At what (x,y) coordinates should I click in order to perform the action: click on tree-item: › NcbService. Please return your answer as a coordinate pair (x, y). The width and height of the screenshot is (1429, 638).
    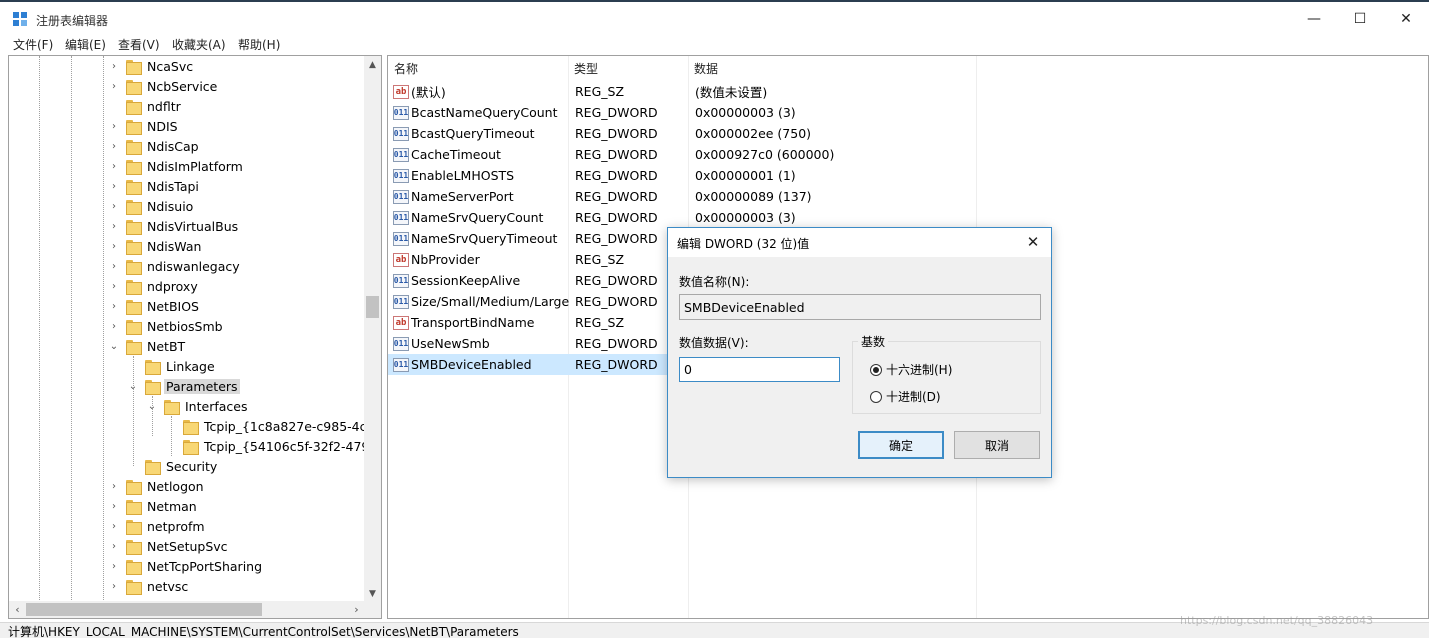
    Looking at the image, I should click on (164, 86).